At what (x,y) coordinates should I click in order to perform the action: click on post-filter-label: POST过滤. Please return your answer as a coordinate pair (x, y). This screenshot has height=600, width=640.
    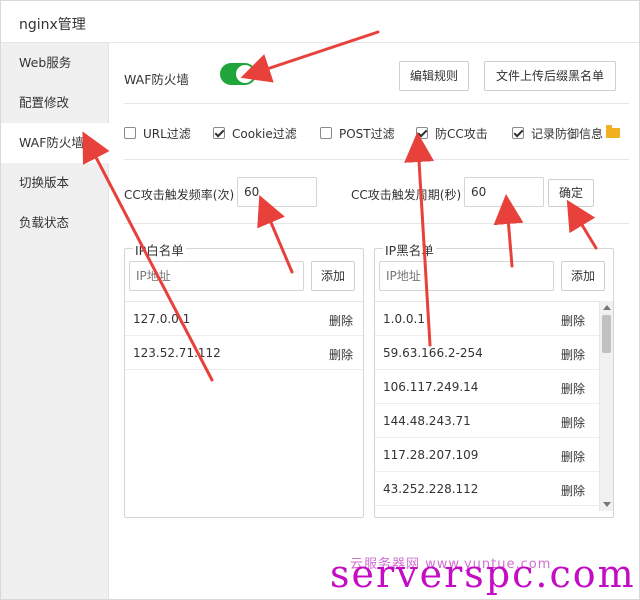
    Looking at the image, I should click on (367, 133).